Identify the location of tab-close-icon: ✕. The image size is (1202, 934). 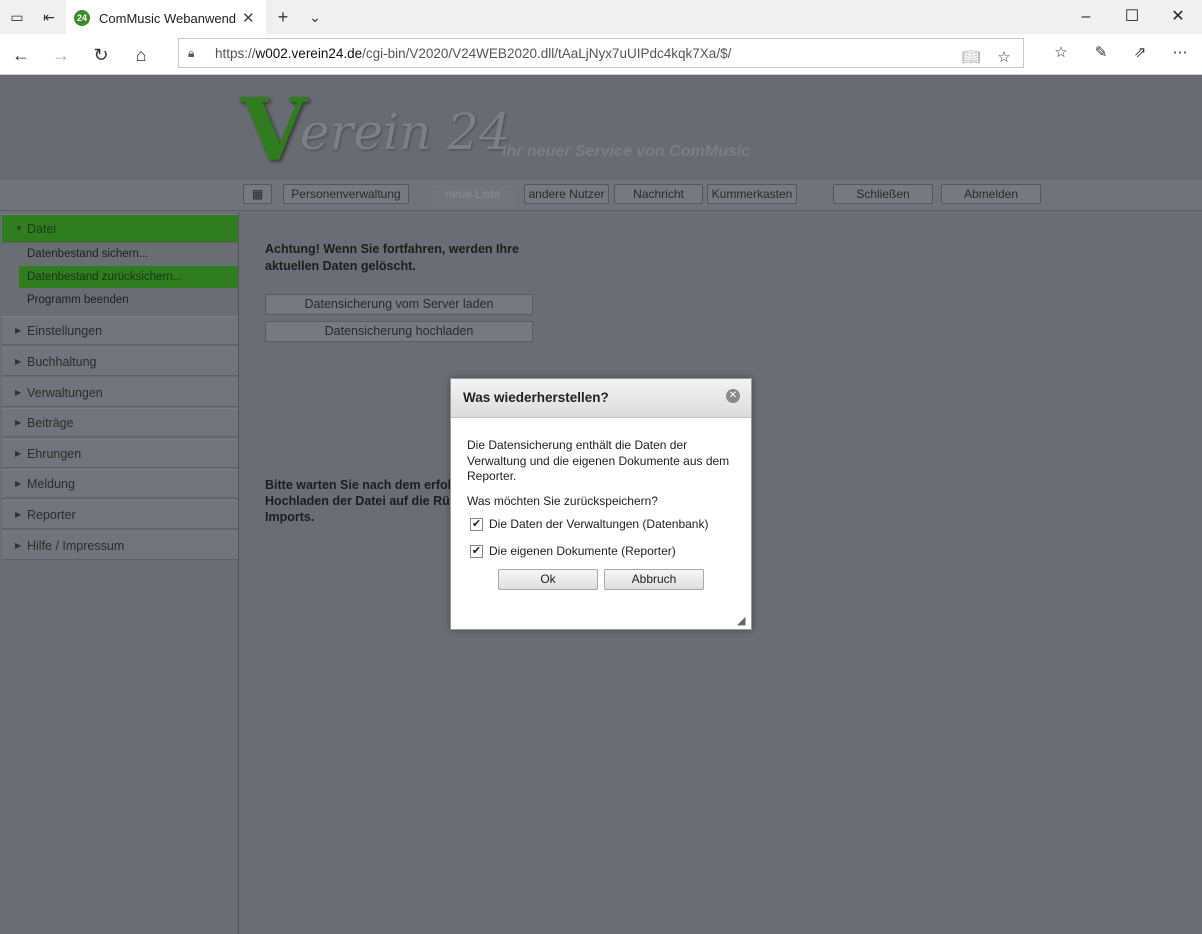
(248, 18).